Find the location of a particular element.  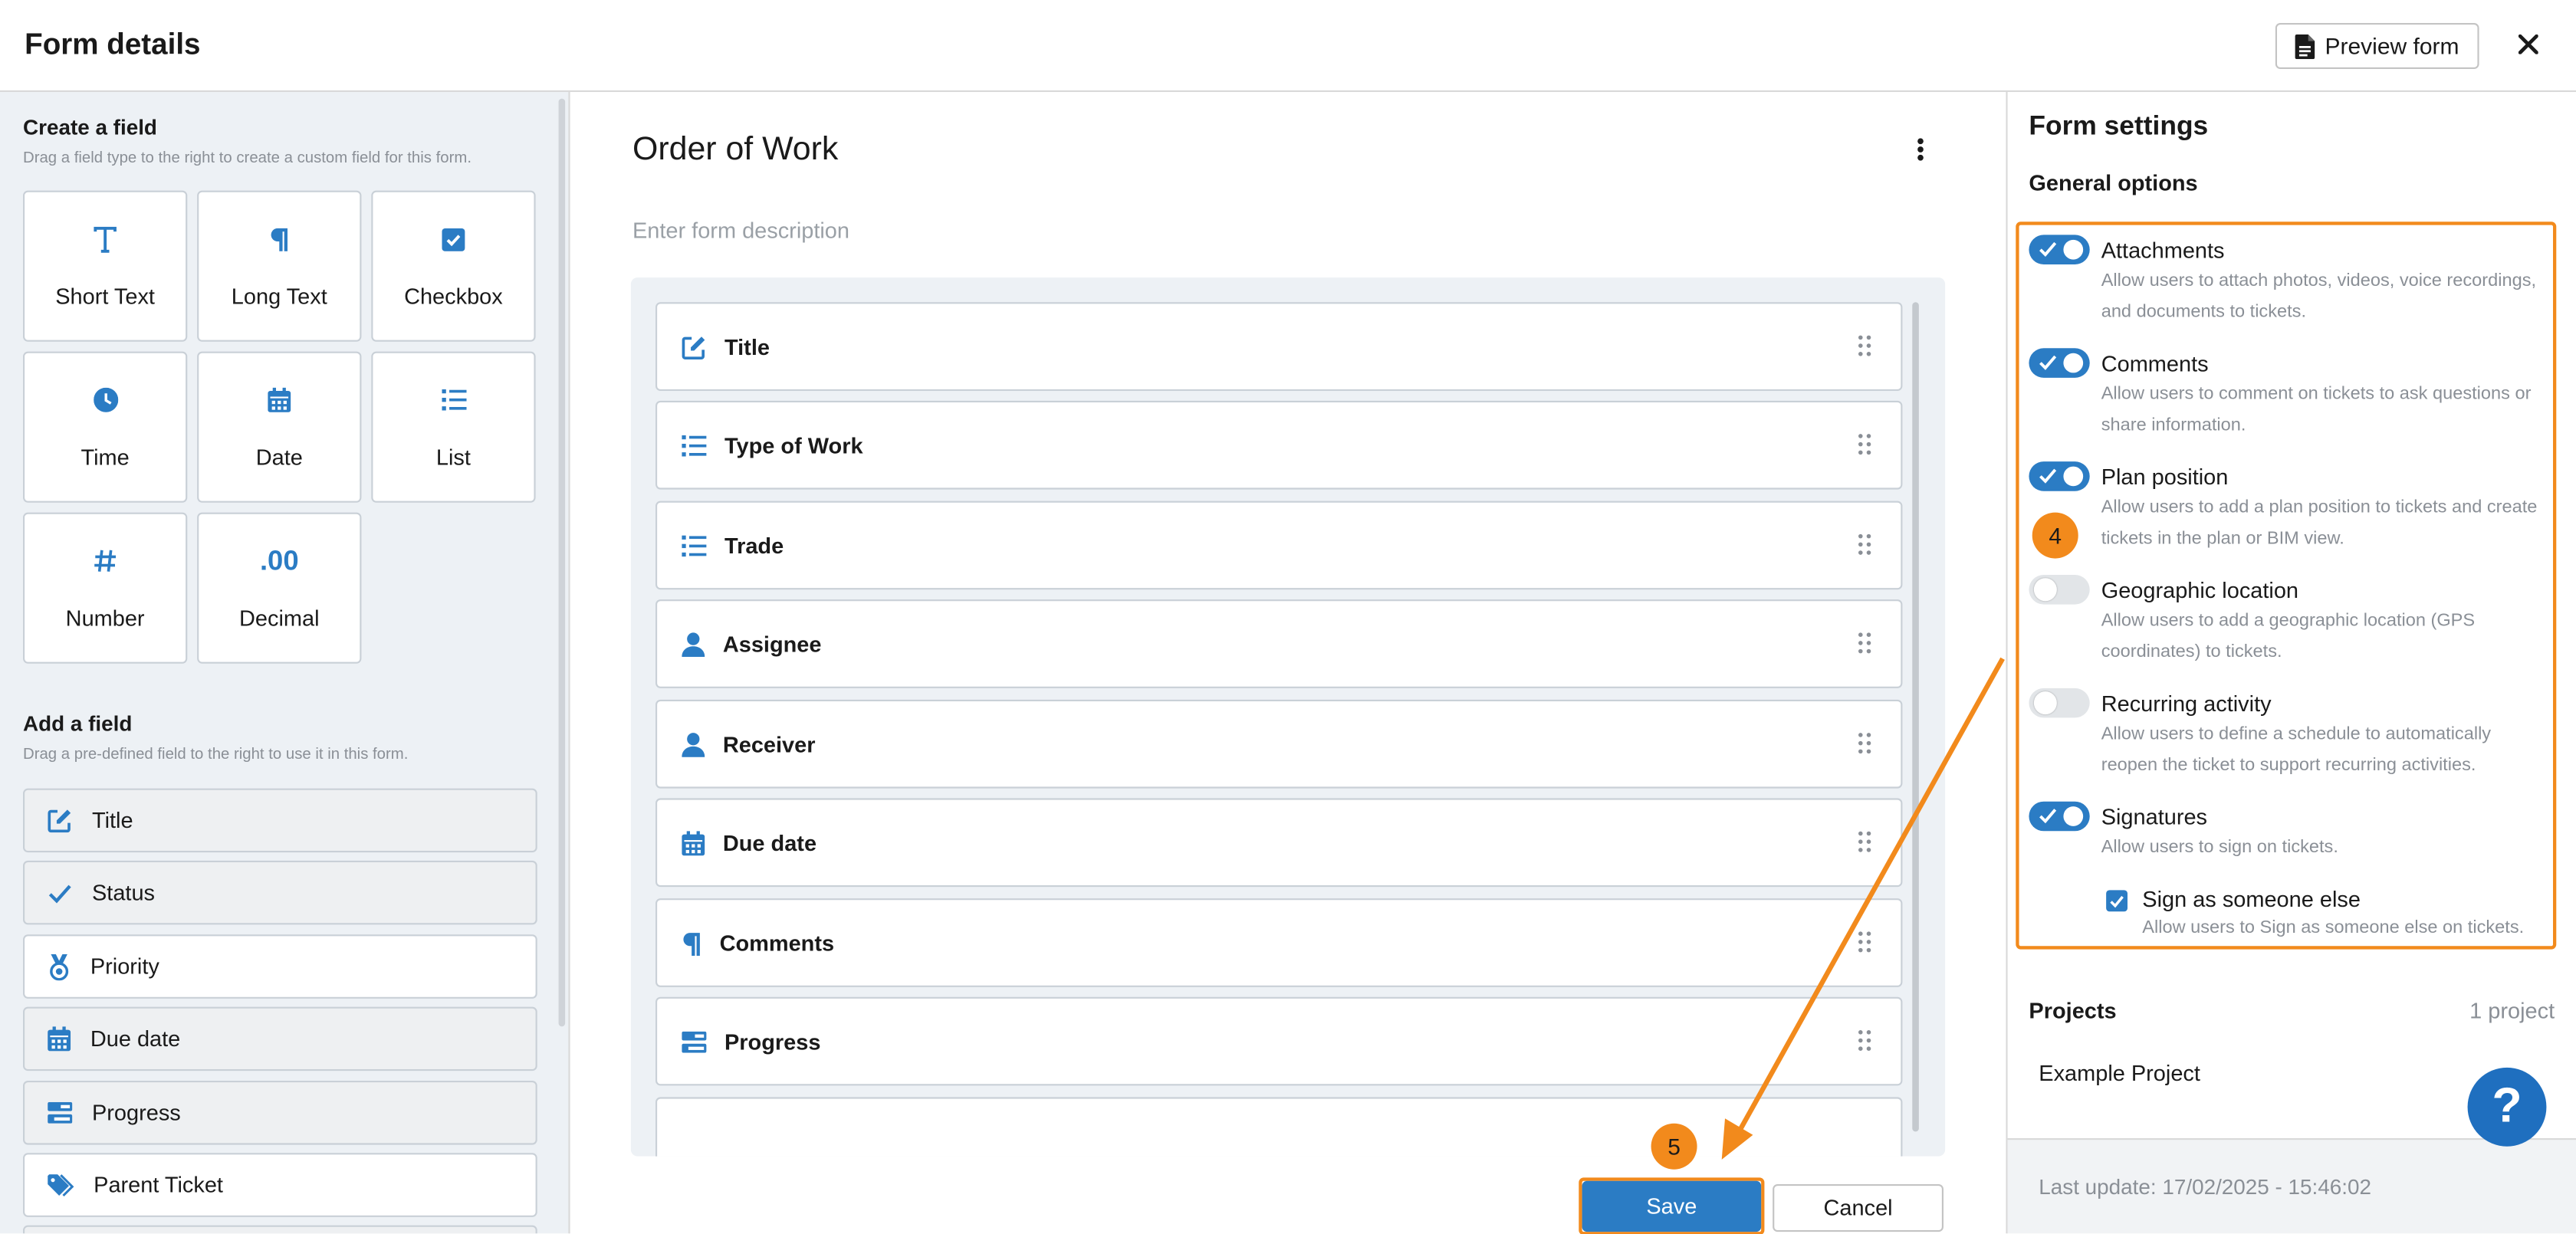

annotation-arrow is located at coordinates (1863, 908).